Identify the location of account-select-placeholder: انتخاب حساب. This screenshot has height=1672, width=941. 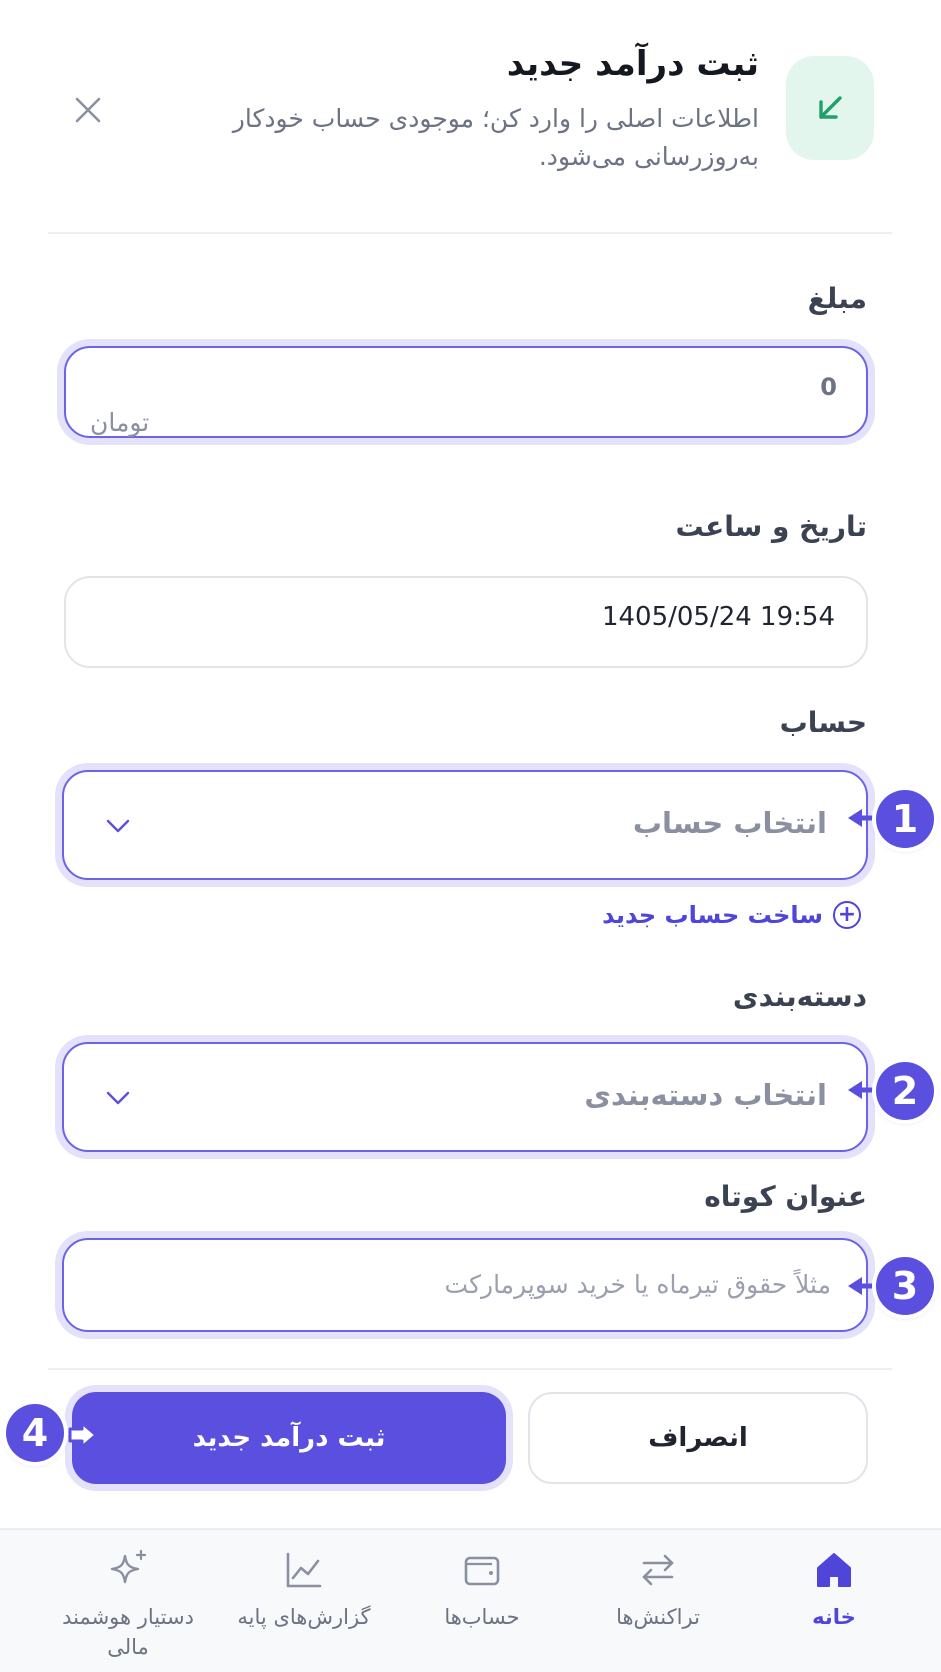
(729, 823).